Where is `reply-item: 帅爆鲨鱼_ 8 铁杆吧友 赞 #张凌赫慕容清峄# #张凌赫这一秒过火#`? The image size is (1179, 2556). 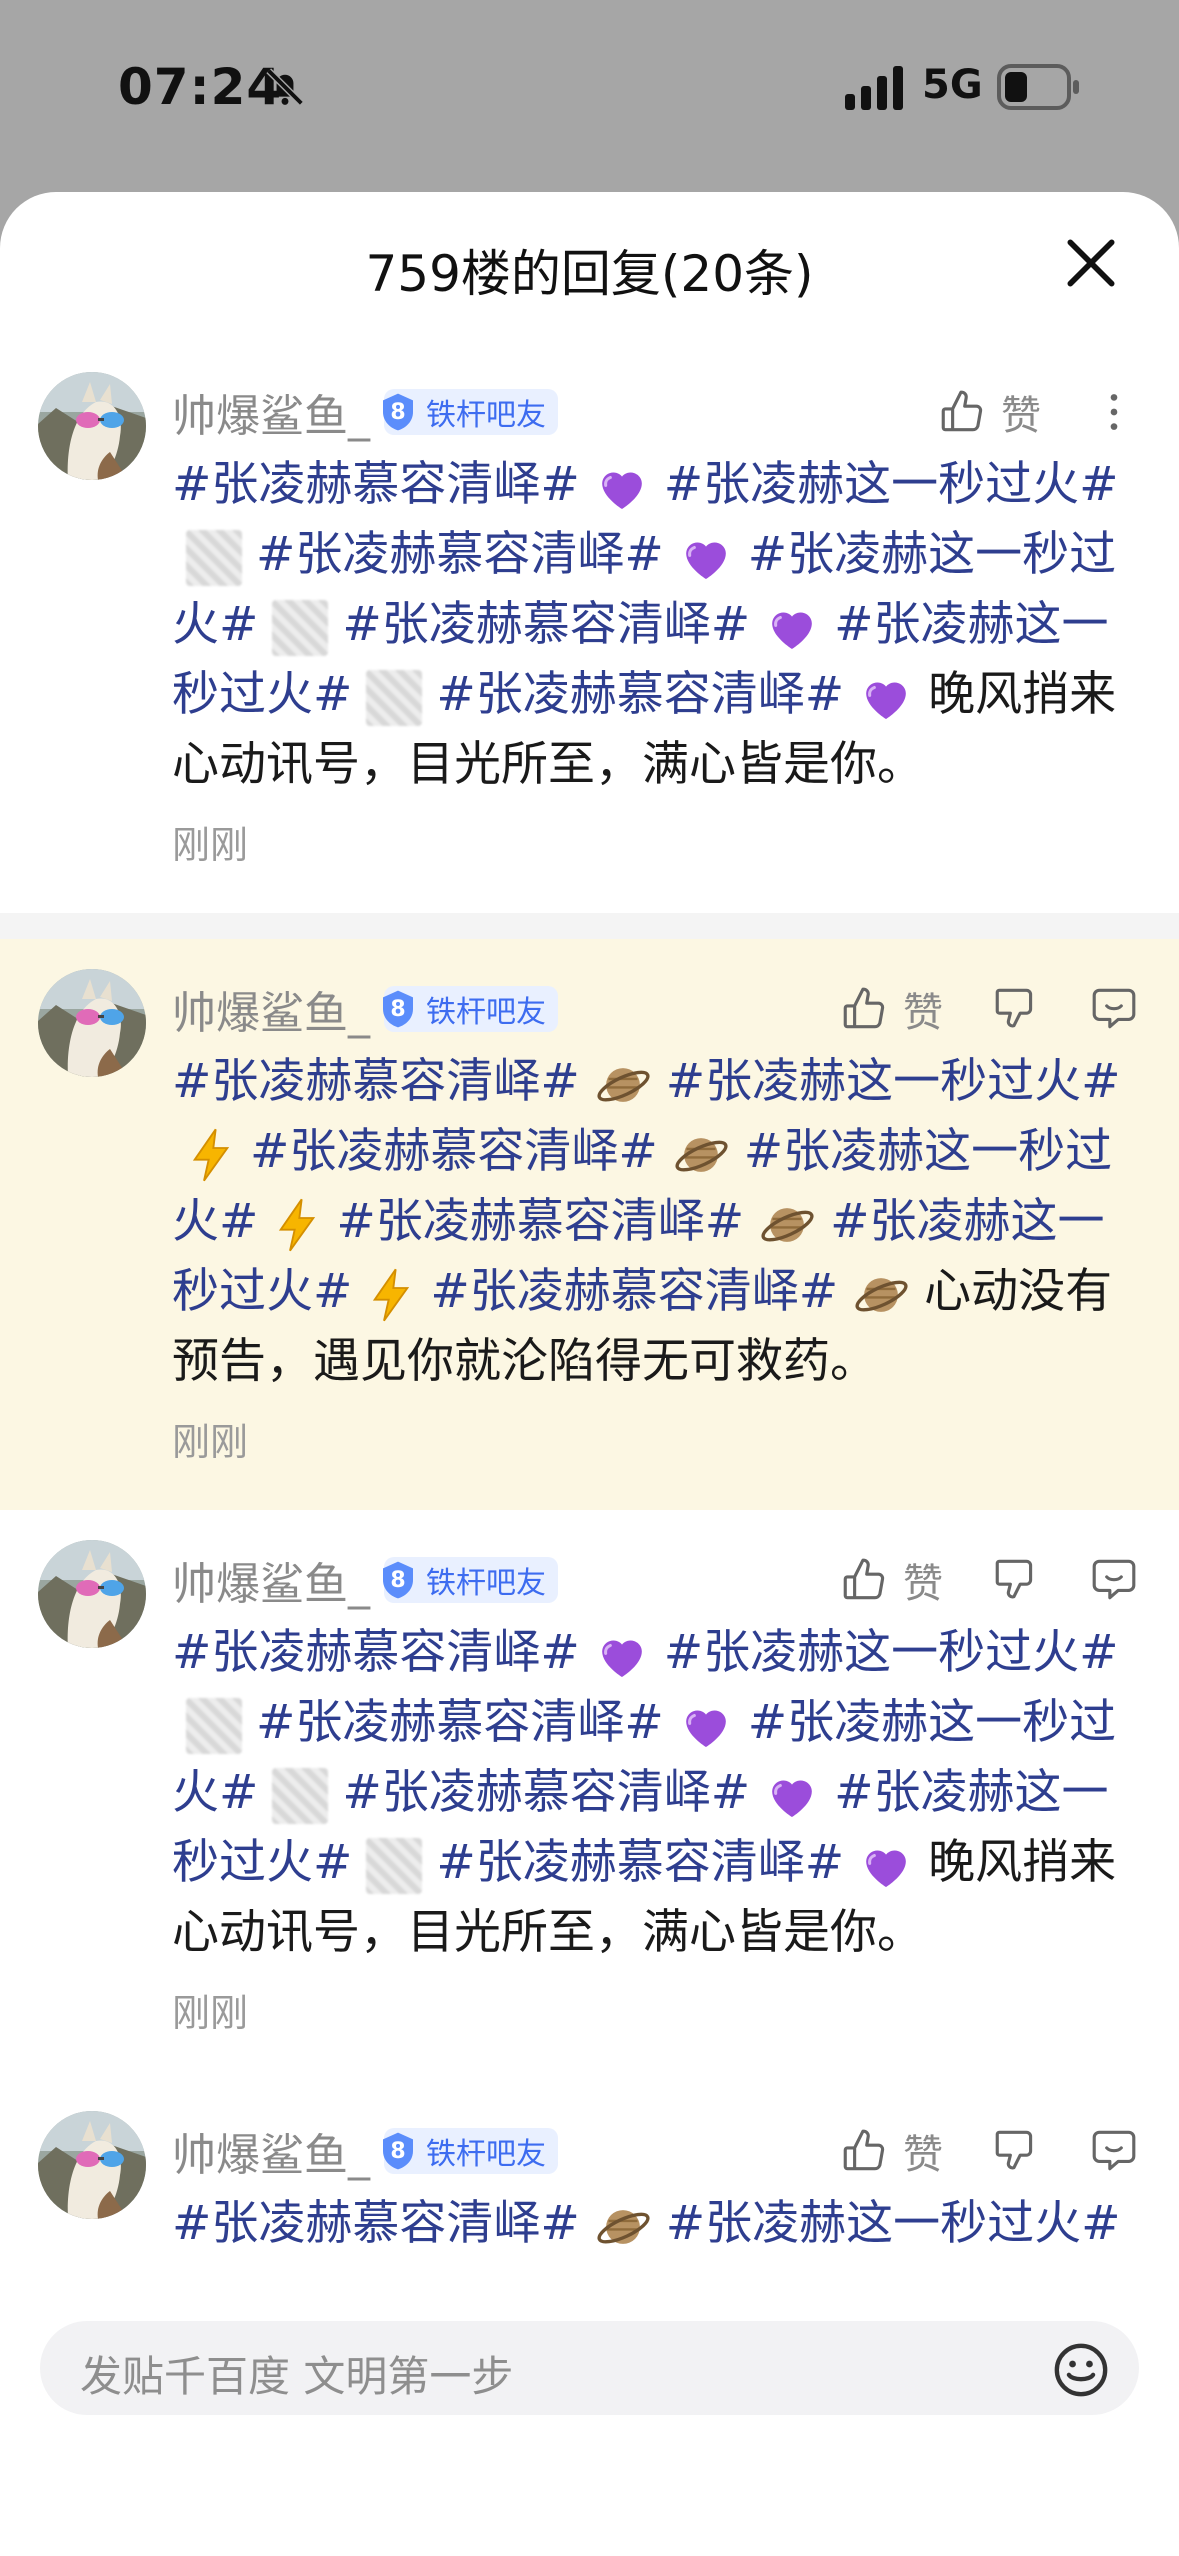
reply-item: 帅爆鲨鱼_ 8 铁杆吧友 赞 #张凌赫慕容清峄# #张凌赫这一秒过火# is located at coordinates (589, 2199).